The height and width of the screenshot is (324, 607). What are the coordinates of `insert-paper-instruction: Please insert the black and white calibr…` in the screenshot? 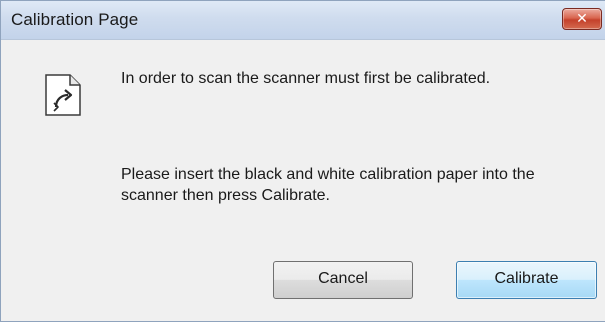 It's located at (328, 185).